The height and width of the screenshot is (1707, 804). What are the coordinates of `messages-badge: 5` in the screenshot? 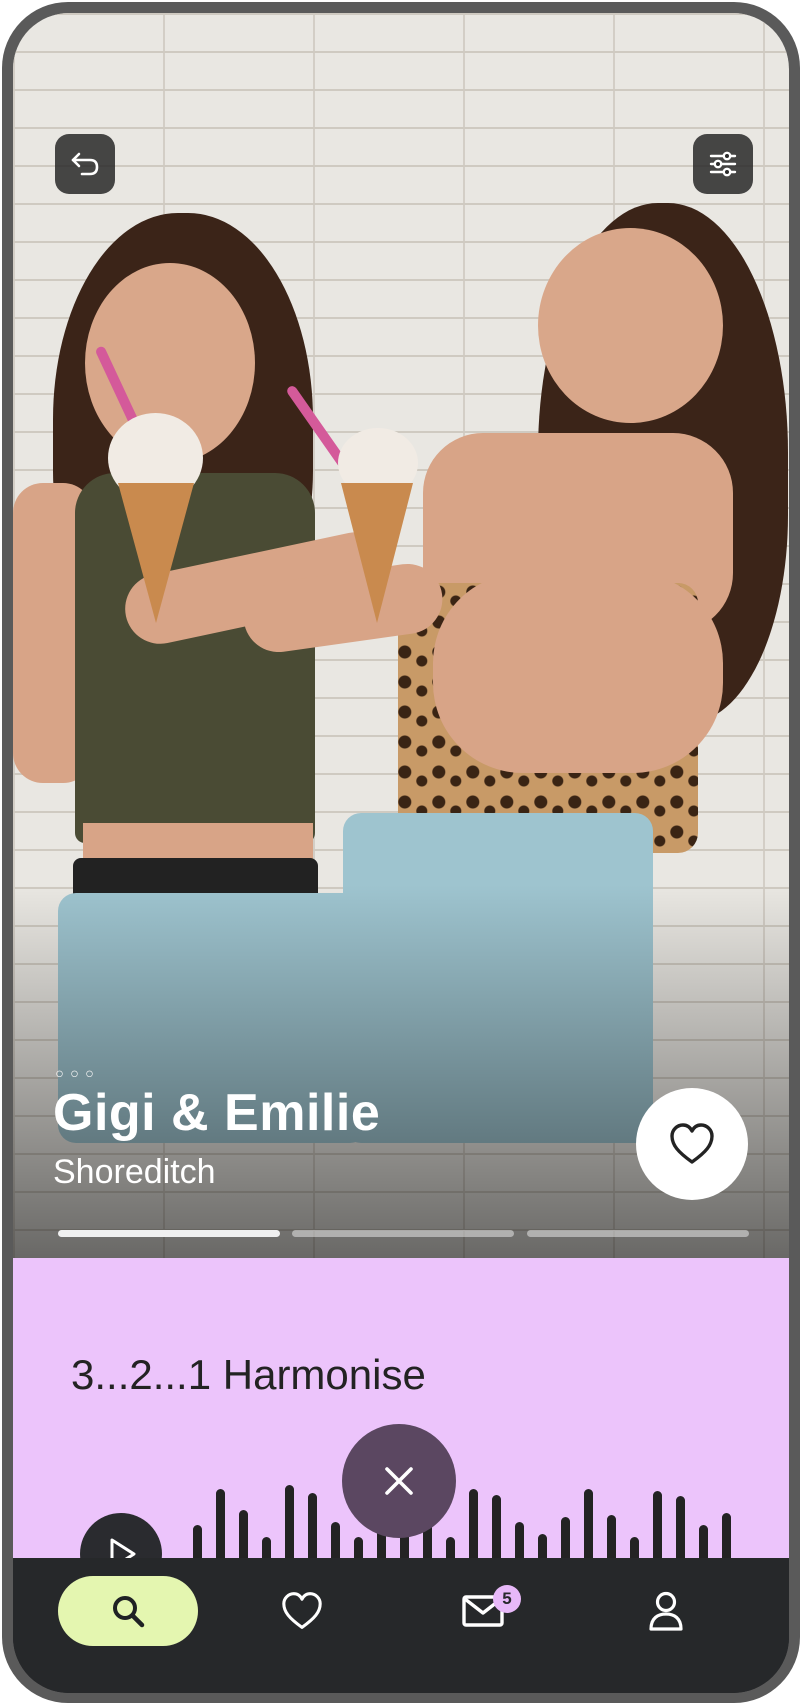 It's located at (507, 1599).